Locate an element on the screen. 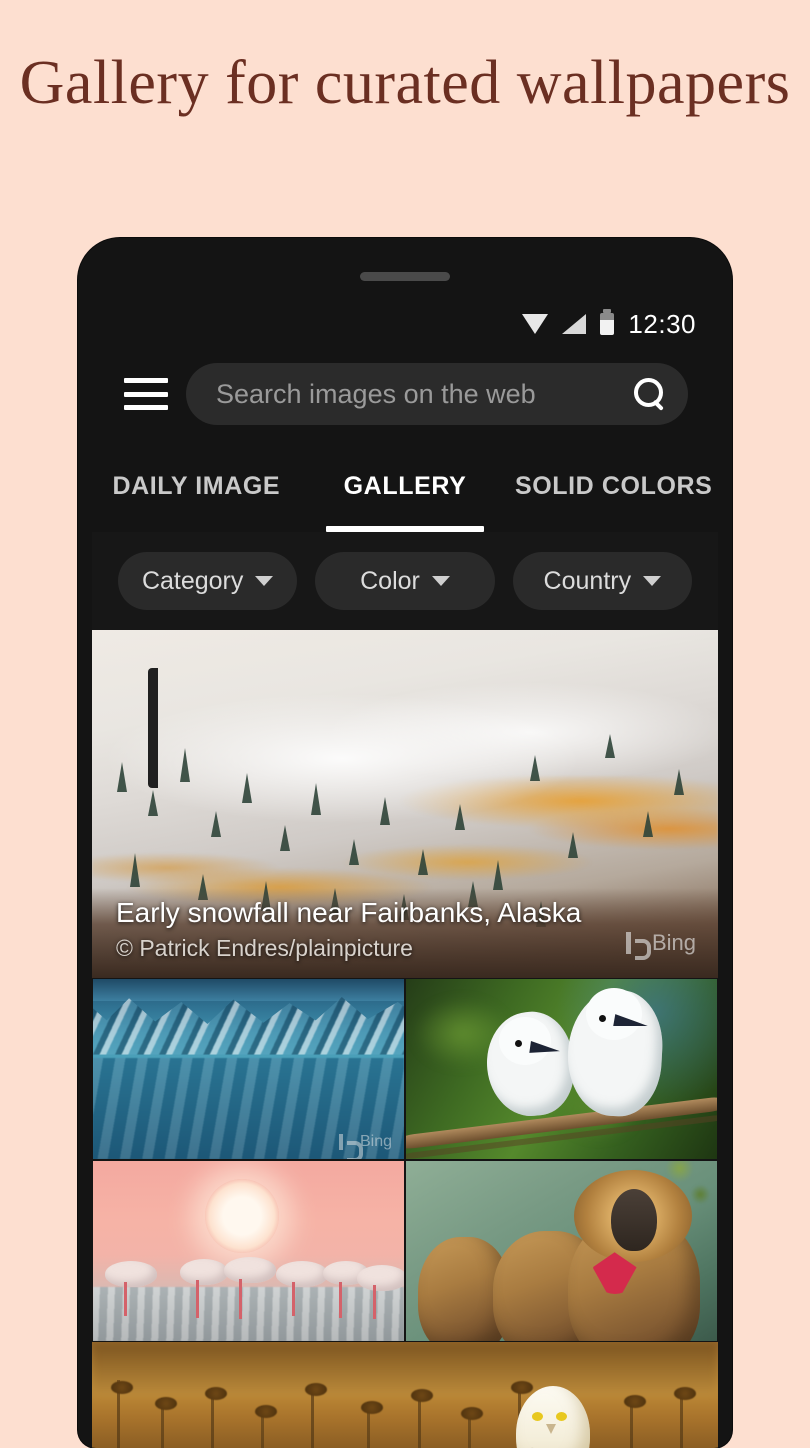 This screenshot has width=810, height=1448. geladas-image is located at coordinates (561, 1251).